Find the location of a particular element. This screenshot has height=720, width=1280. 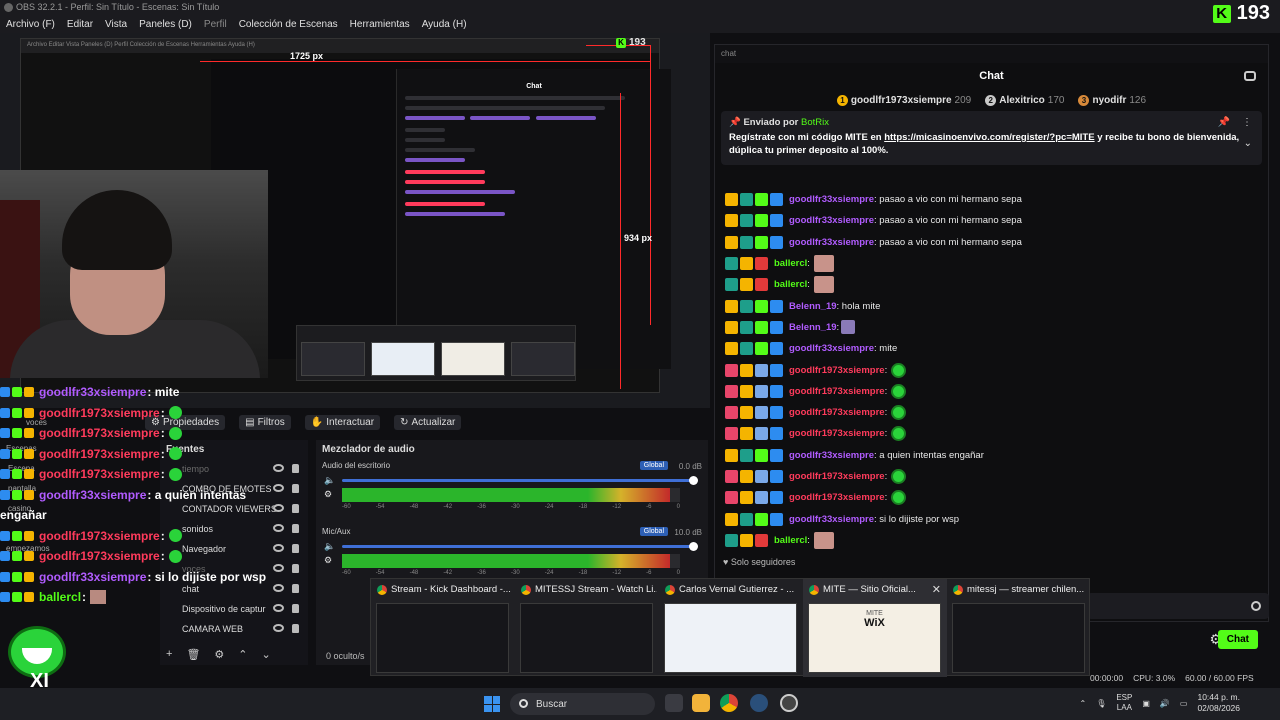

rank-medal-icon: 3 is located at coordinates (1084, 100).